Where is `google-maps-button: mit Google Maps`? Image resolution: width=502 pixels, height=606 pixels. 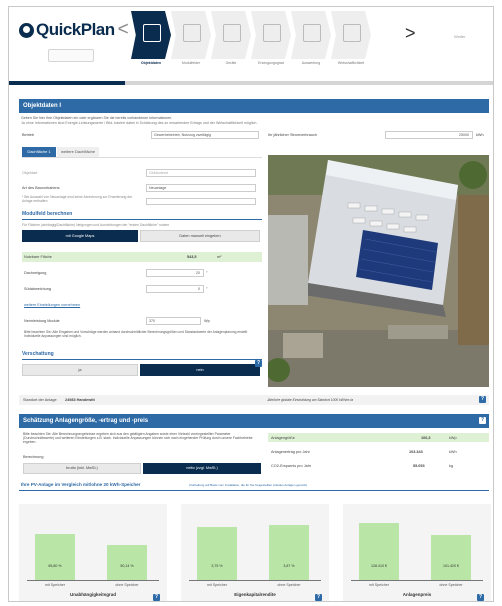 google-maps-button: mit Google Maps is located at coordinates (80, 236).